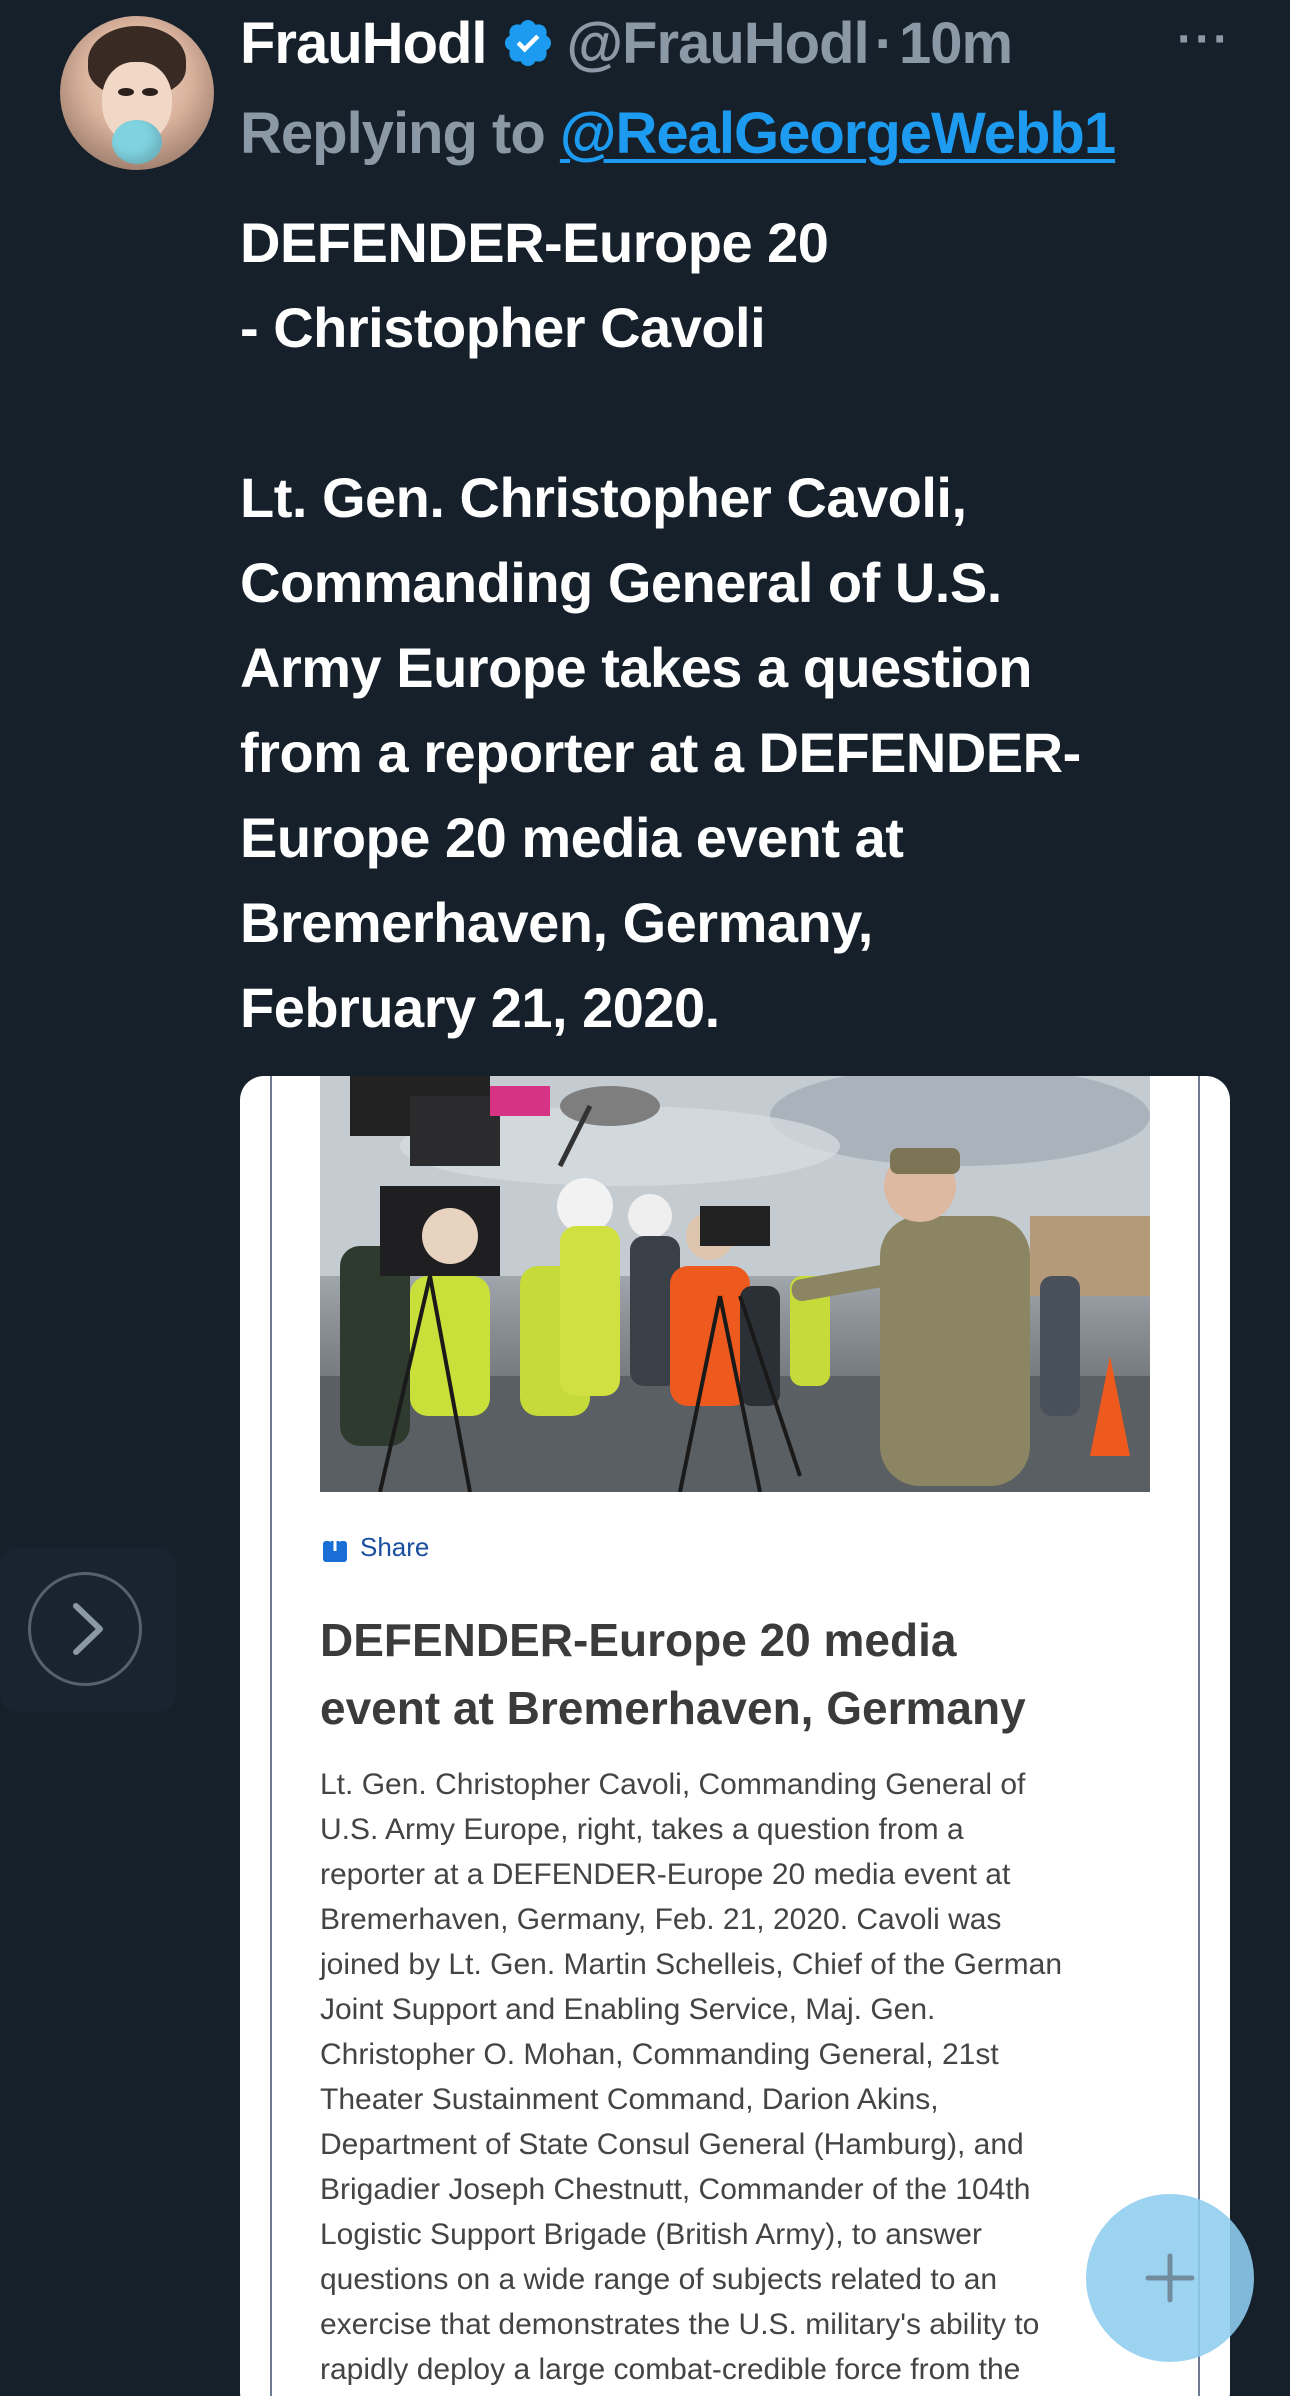 The width and height of the screenshot is (1290, 2396). Describe the element at coordinates (534, 242) in the screenshot. I see `tweet-text-line: DEFENDER-Europe 20` at that location.